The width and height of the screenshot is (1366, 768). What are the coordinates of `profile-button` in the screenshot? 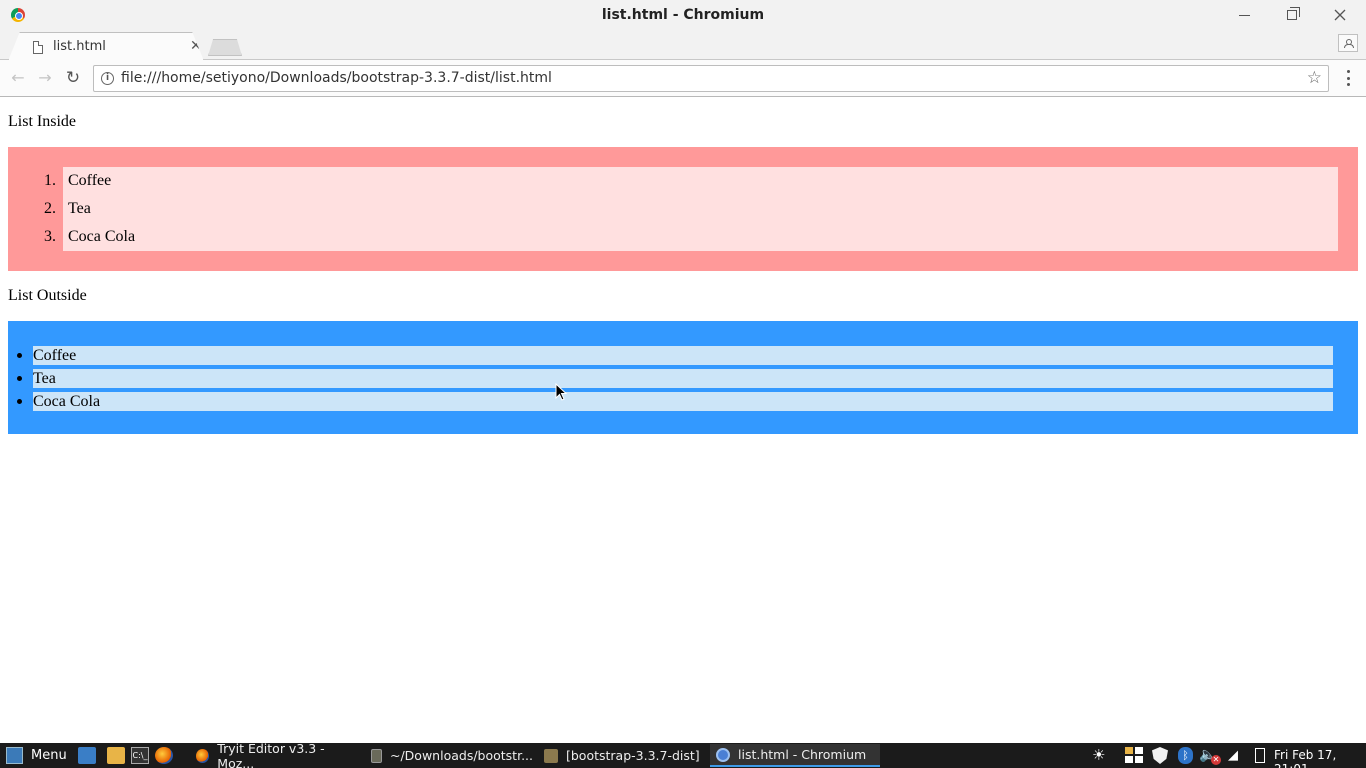 It's located at (1348, 43).